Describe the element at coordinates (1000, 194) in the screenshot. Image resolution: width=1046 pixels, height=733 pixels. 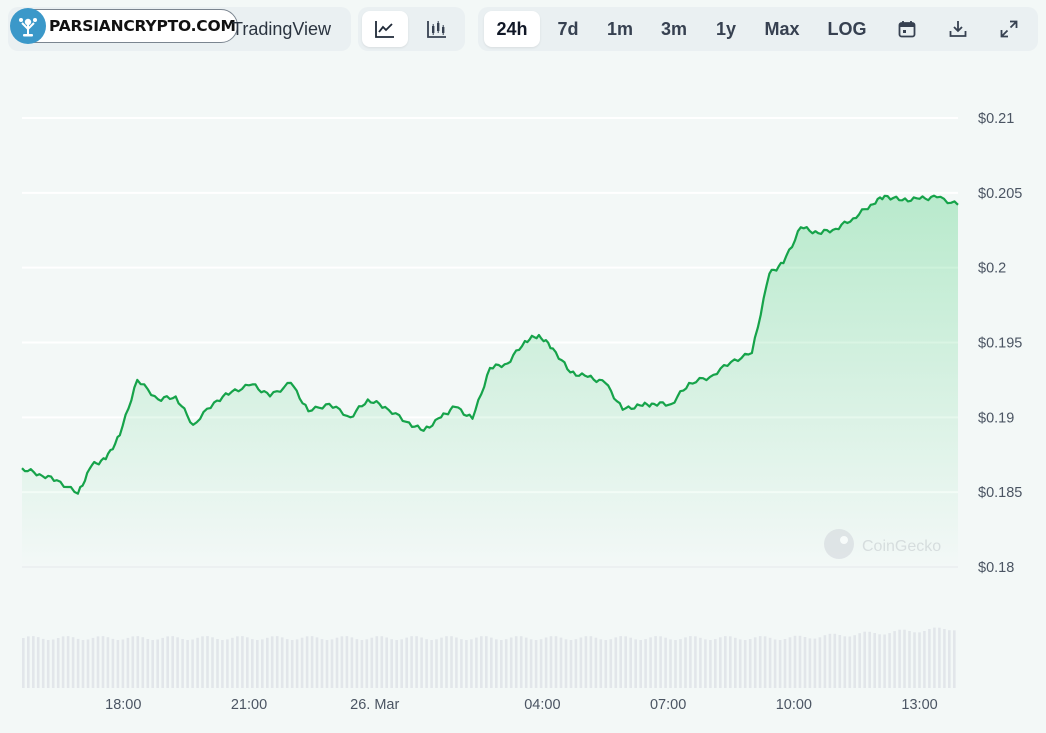
I see `y-tick-label: $0.205` at that location.